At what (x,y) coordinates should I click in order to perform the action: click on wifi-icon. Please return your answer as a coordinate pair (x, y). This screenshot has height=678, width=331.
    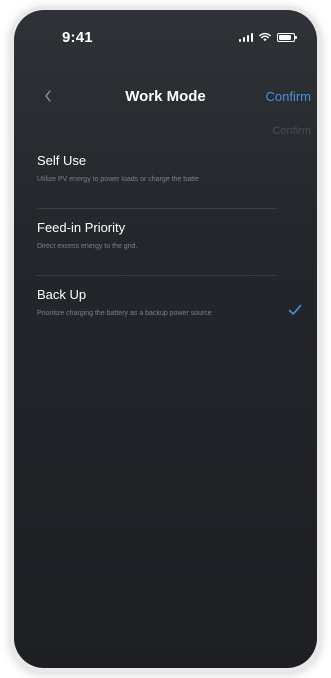
    Looking at the image, I should click on (265, 37).